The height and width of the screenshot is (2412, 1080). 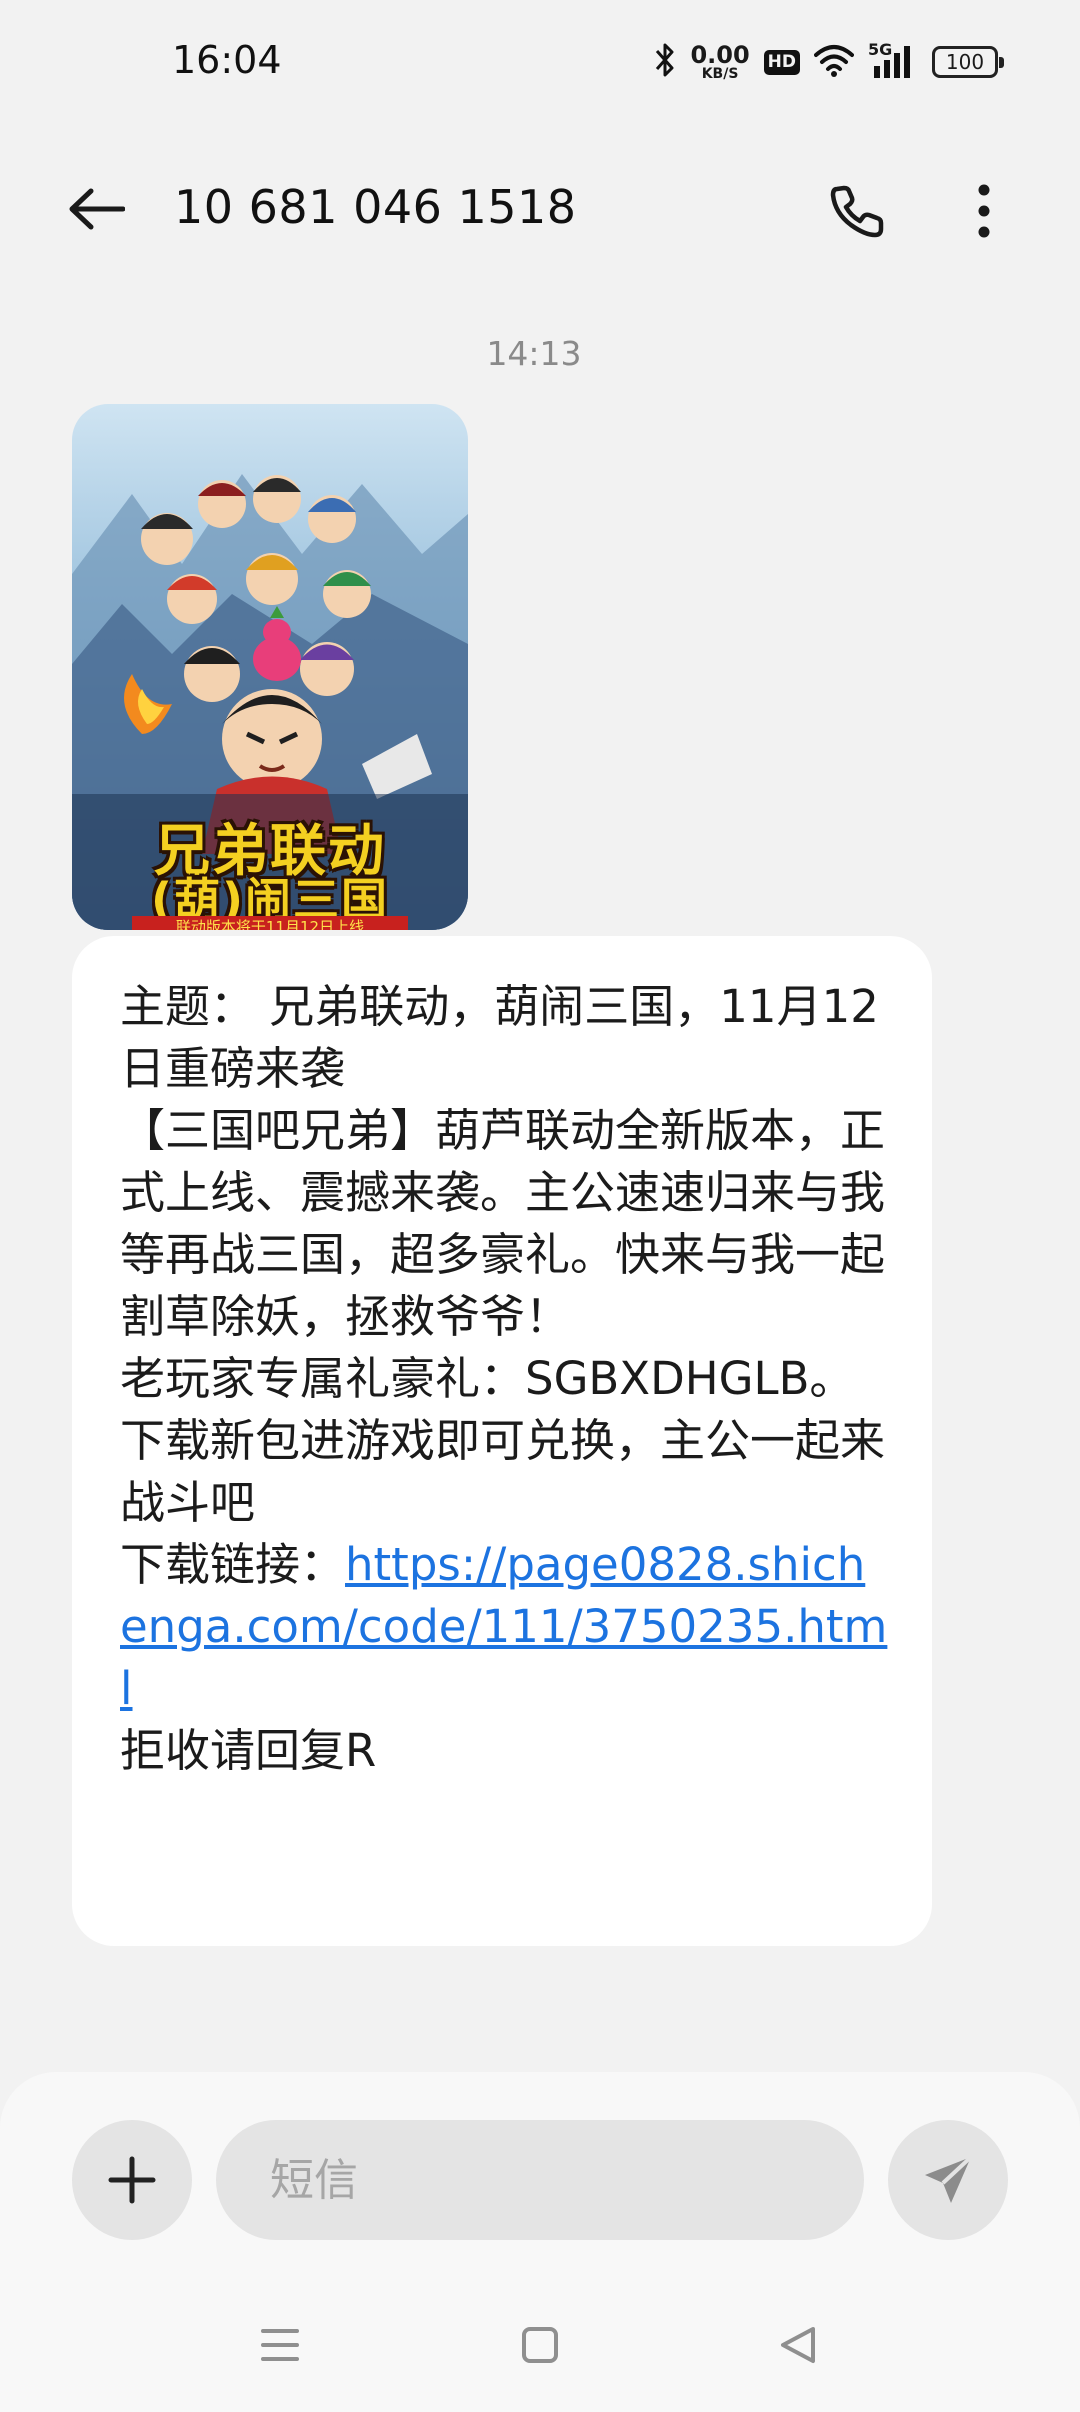 What do you see at coordinates (540, 62) in the screenshot?
I see `status-bar: 16:04 0.00 KB/S HD 5G 100` at bounding box center [540, 62].